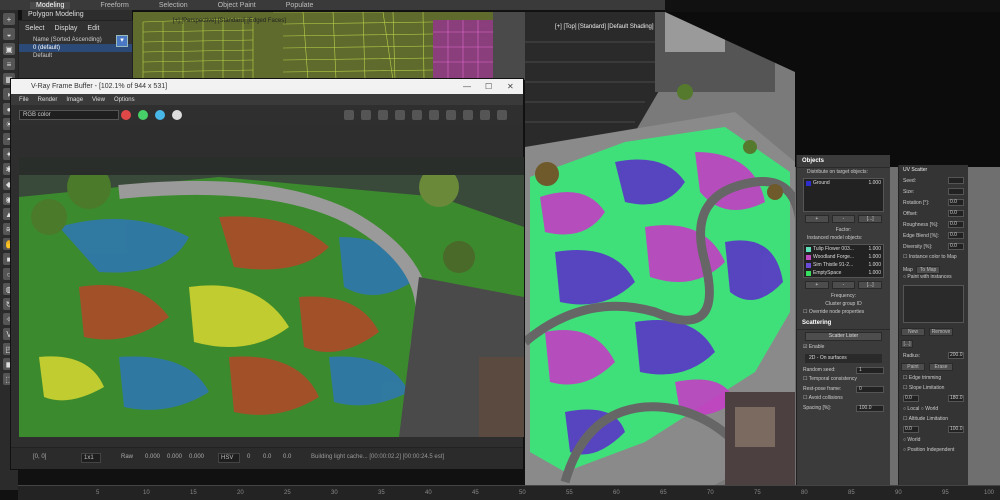 The width and height of the screenshot is (1000, 500). What do you see at coordinates (907, 344) in the screenshot?
I see `paint-options-button: [...]` at bounding box center [907, 344].